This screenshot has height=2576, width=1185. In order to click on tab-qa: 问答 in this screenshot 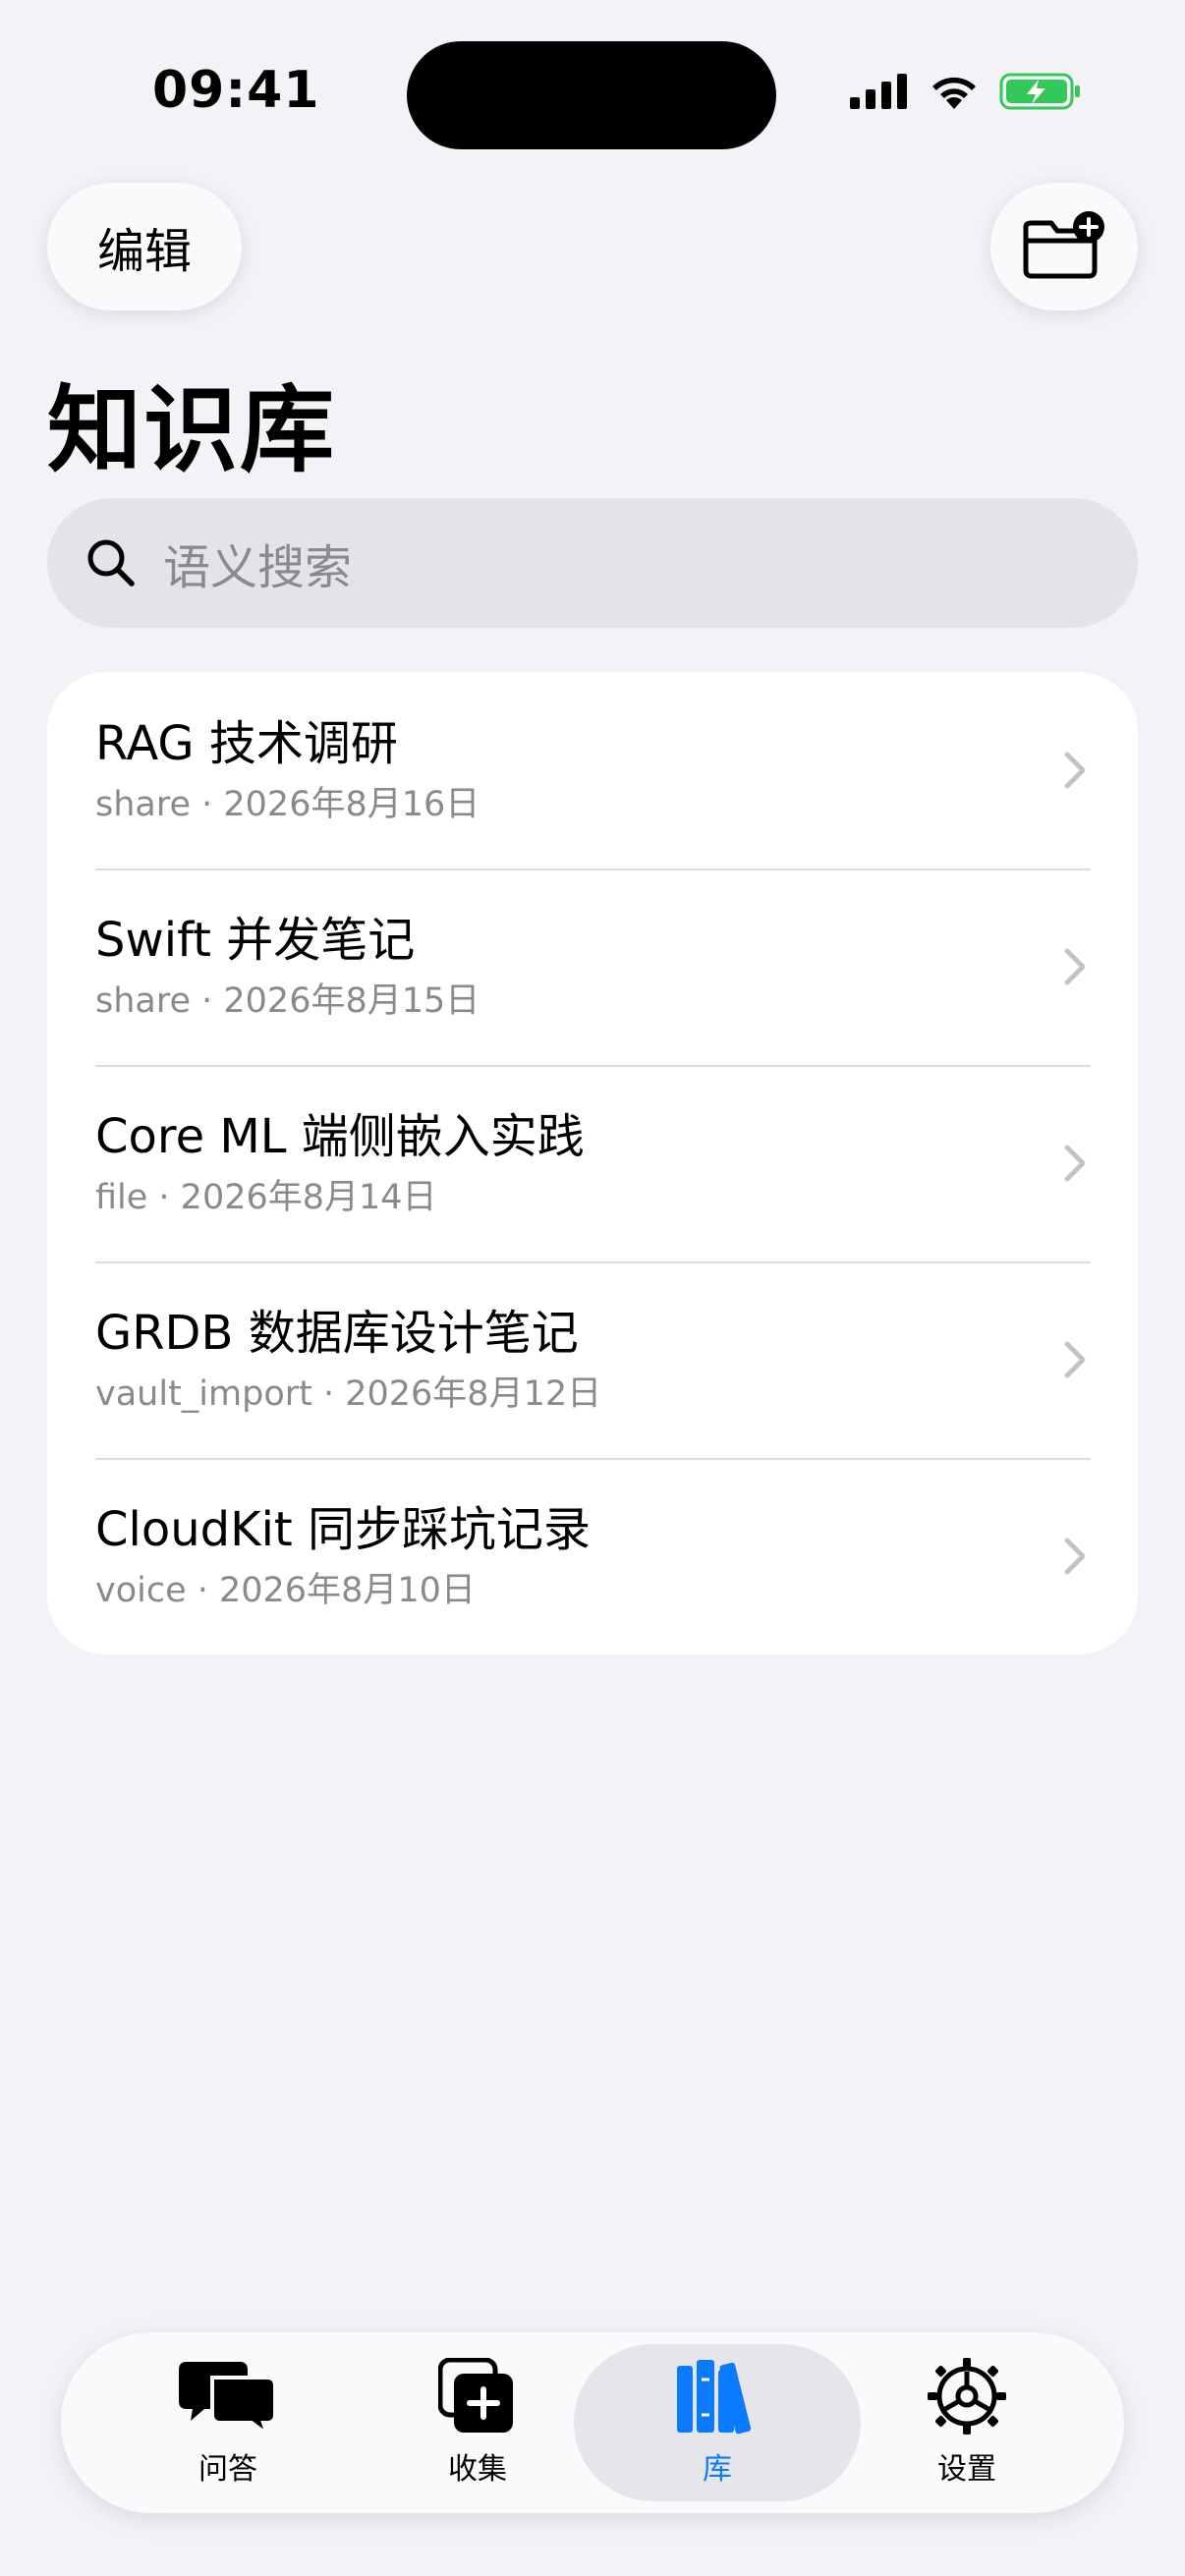, I will do `click(228, 2422)`.